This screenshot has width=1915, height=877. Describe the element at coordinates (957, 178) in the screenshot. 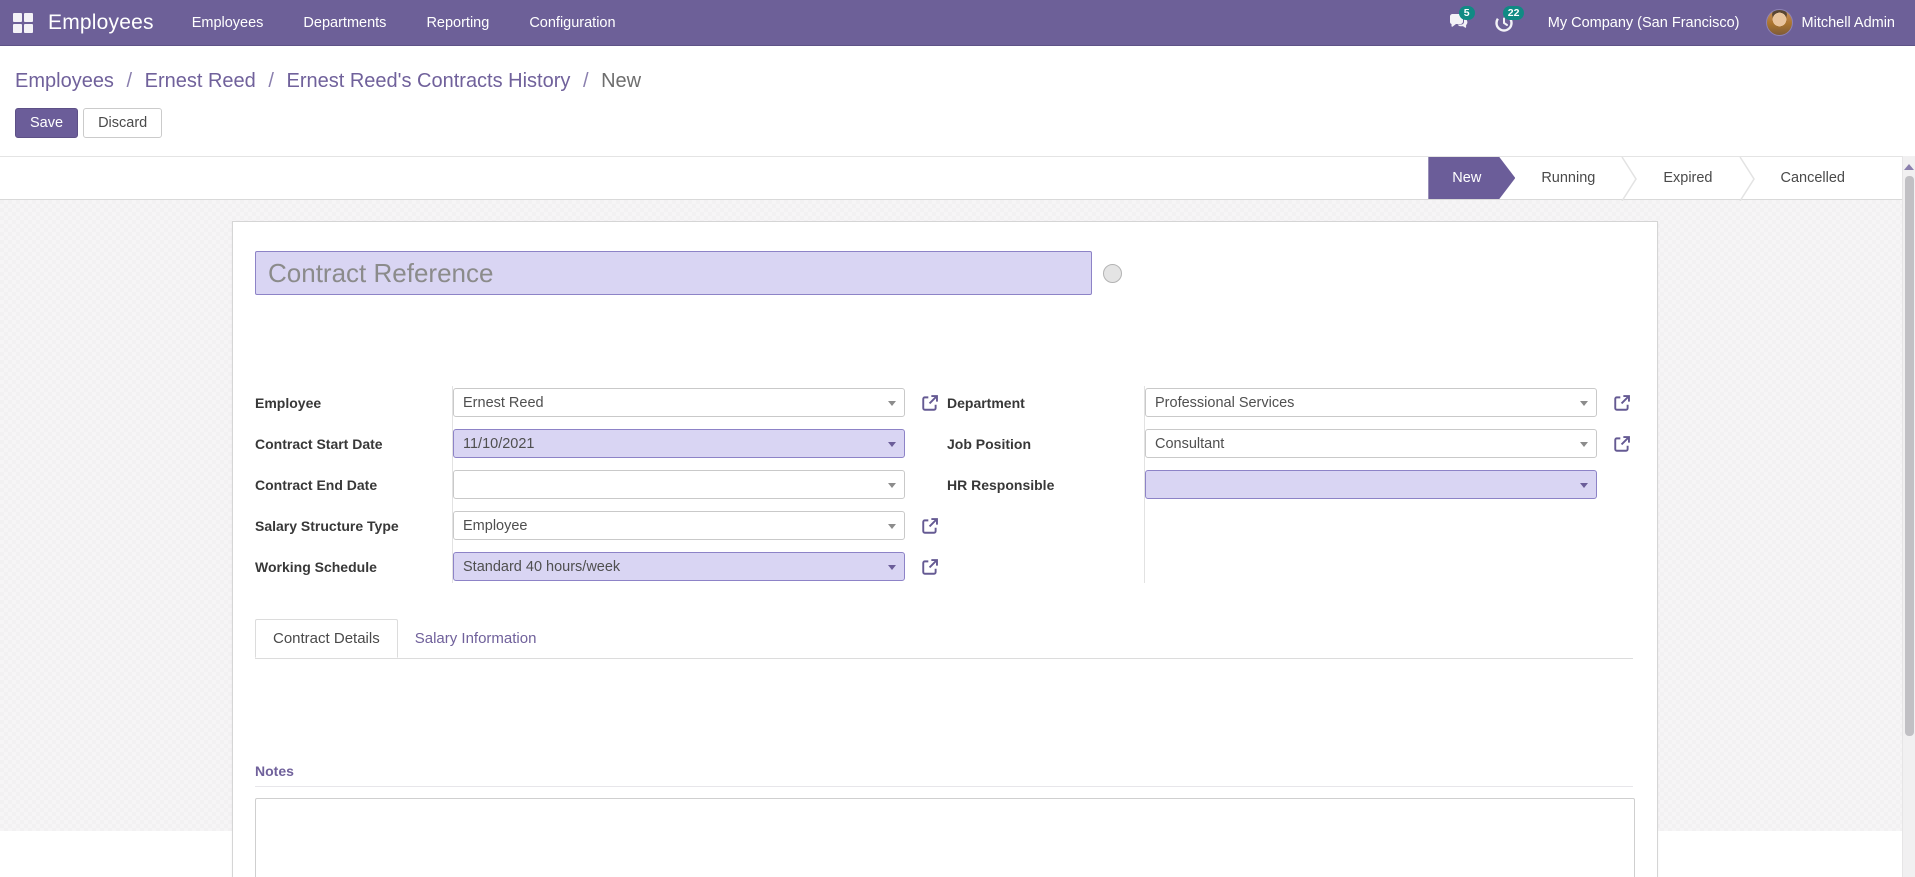

I see `contract-statusbar: New Running Expired Cancelled` at that location.